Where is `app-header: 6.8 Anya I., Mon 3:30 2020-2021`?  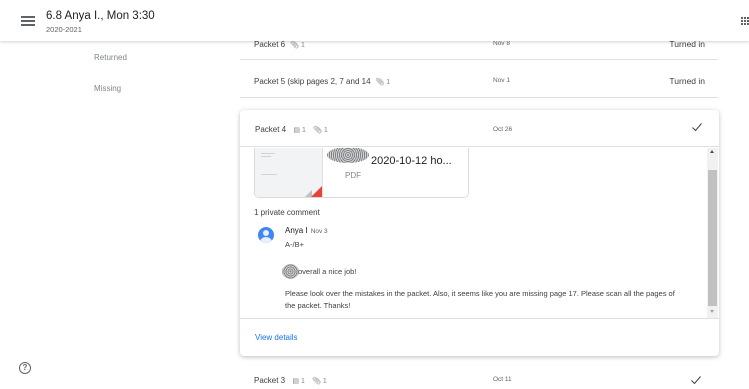
app-header: 6.8 Anya I., Mon 3:30 2020-2021 is located at coordinates (374, 20).